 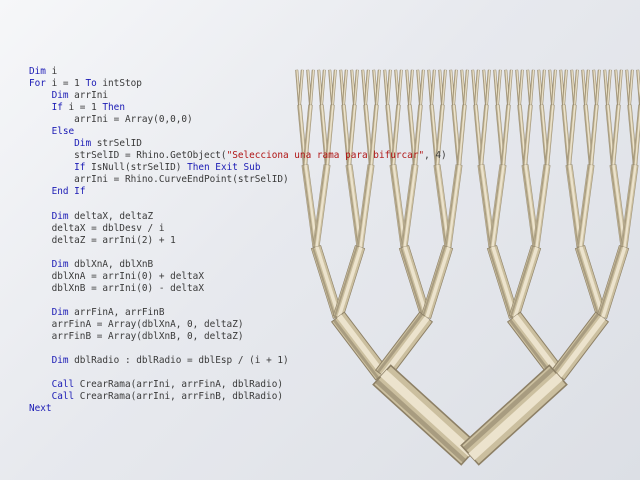 What do you see at coordinates (116, 144) in the screenshot?
I see `code-text: strSelID` at bounding box center [116, 144].